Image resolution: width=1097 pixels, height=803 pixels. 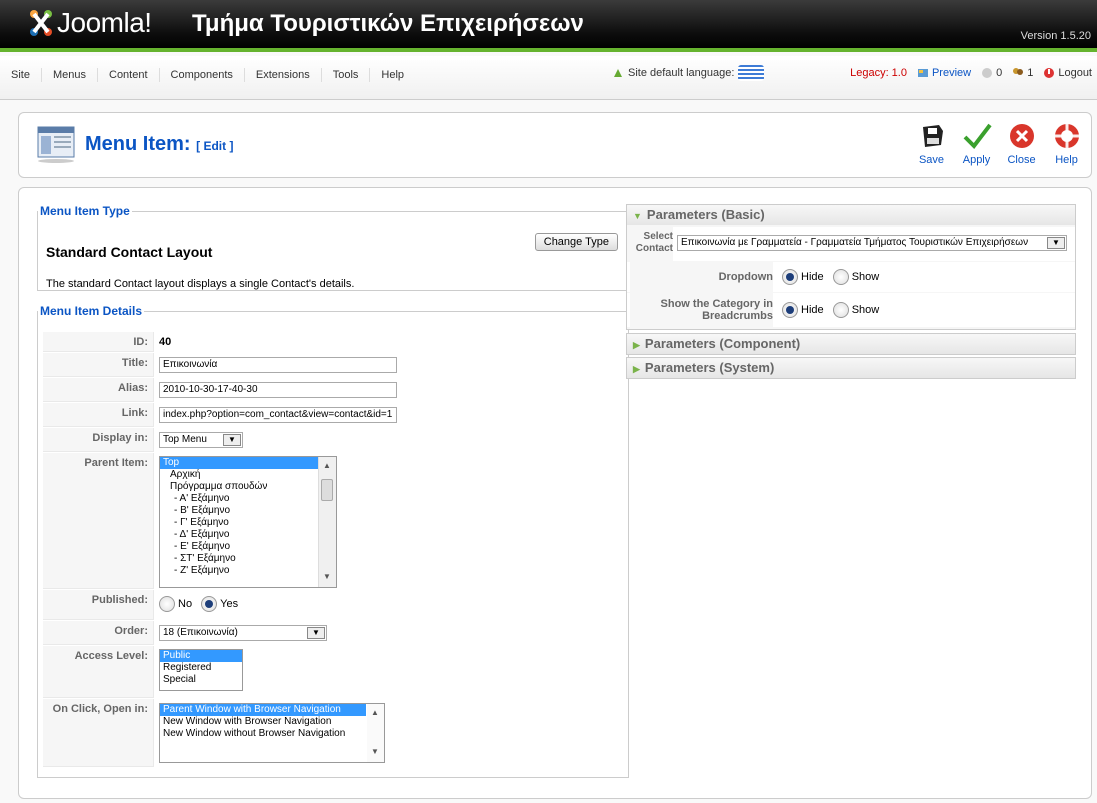 I want to click on logout-icon, so click(x=1049, y=73).